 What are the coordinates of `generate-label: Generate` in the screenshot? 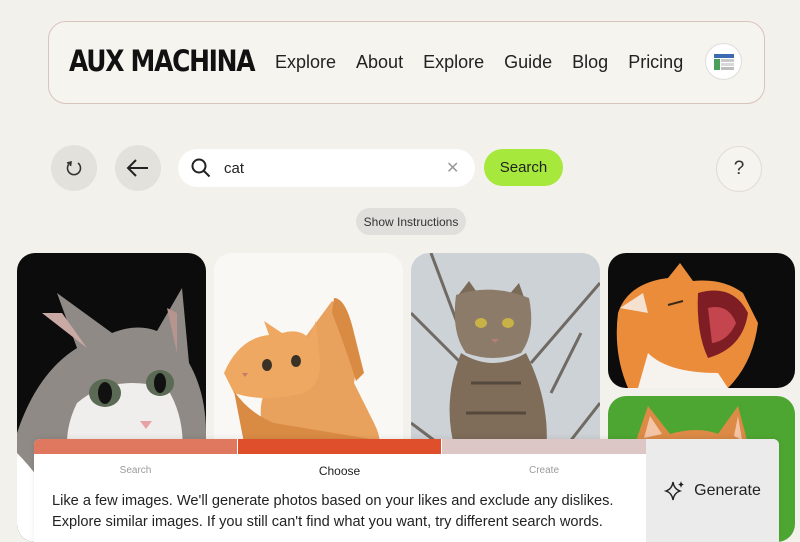 It's located at (727, 490).